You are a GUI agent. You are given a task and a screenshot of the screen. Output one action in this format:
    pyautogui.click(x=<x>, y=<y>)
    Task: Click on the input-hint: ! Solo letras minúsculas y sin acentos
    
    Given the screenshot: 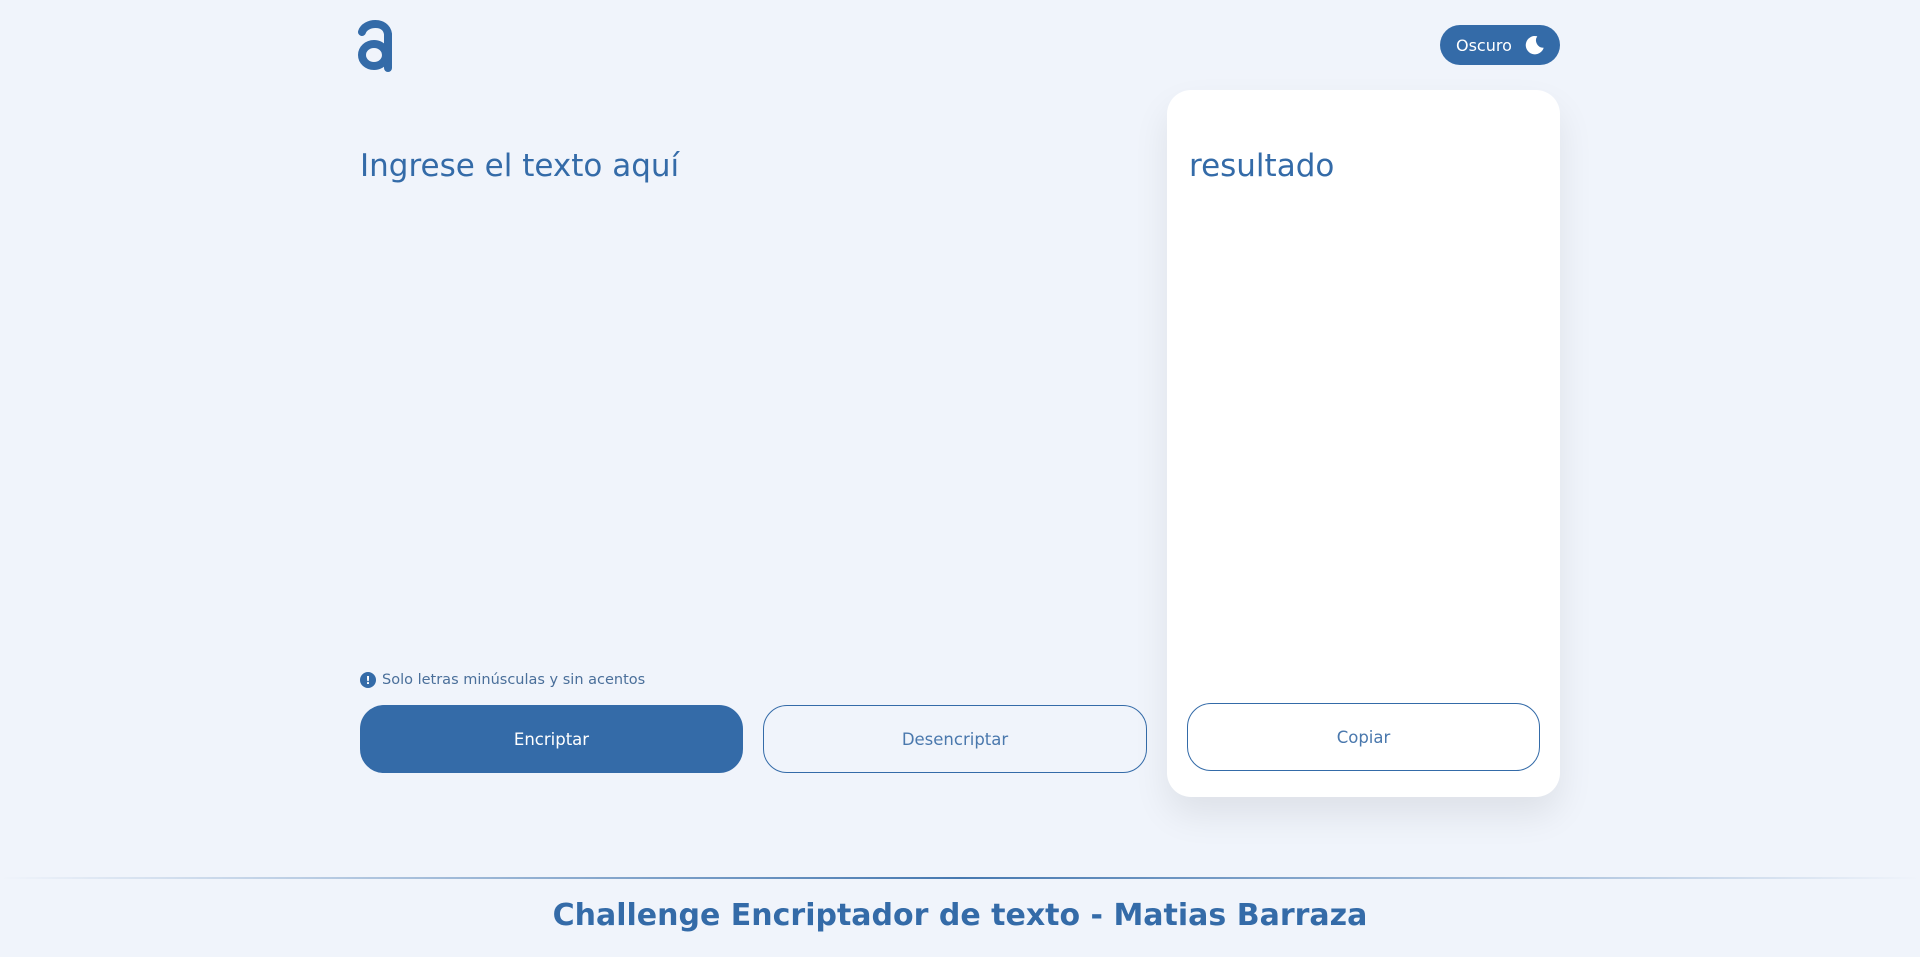 What is the action you would take?
    pyautogui.click(x=502, y=680)
    